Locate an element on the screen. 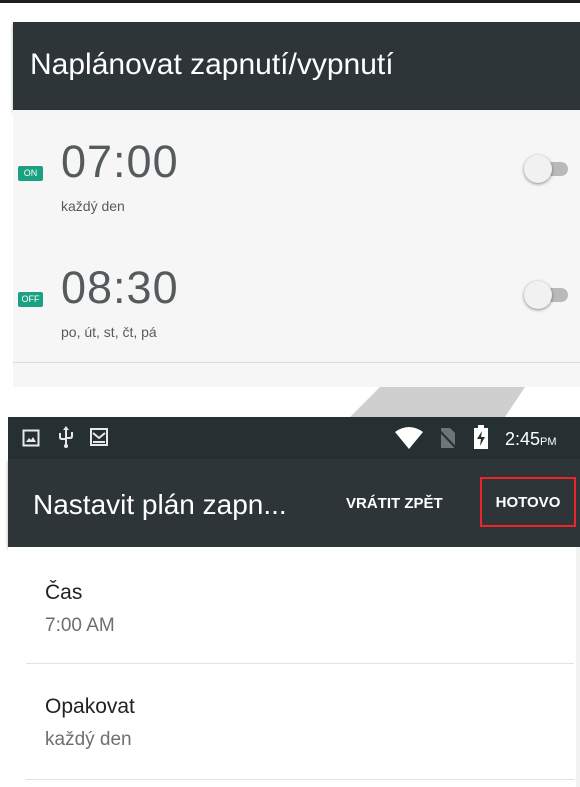 This screenshot has height=787, width=580. wifi-icon is located at coordinates (409, 438).